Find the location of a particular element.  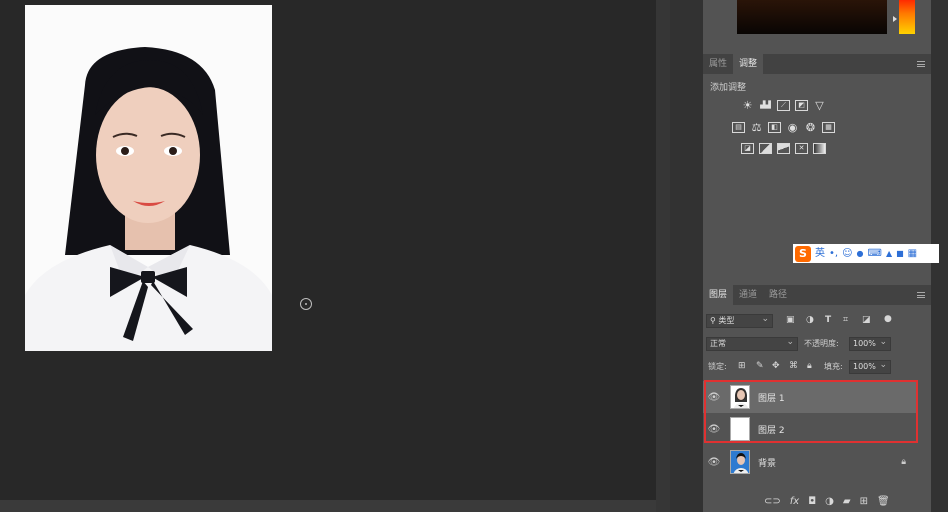

panel-menu-icon is located at coordinates (921, 64).